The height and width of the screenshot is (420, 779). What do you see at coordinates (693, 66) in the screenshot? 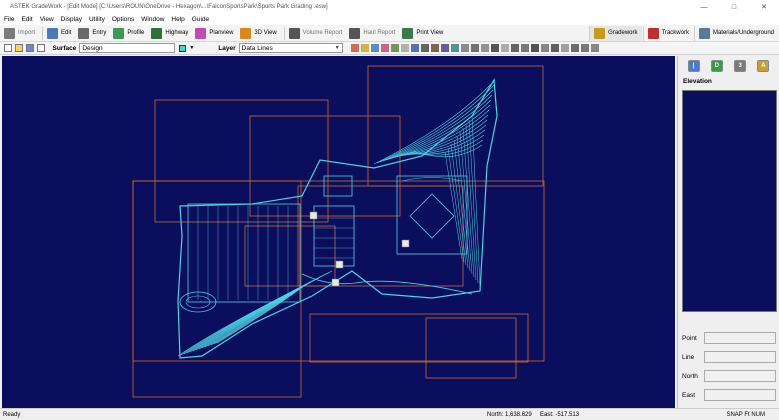
I see `panel-blue-icon: |` at bounding box center [693, 66].